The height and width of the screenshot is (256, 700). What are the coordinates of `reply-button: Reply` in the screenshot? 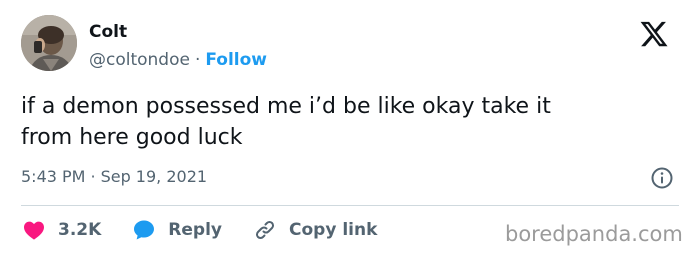 It's located at (176, 230).